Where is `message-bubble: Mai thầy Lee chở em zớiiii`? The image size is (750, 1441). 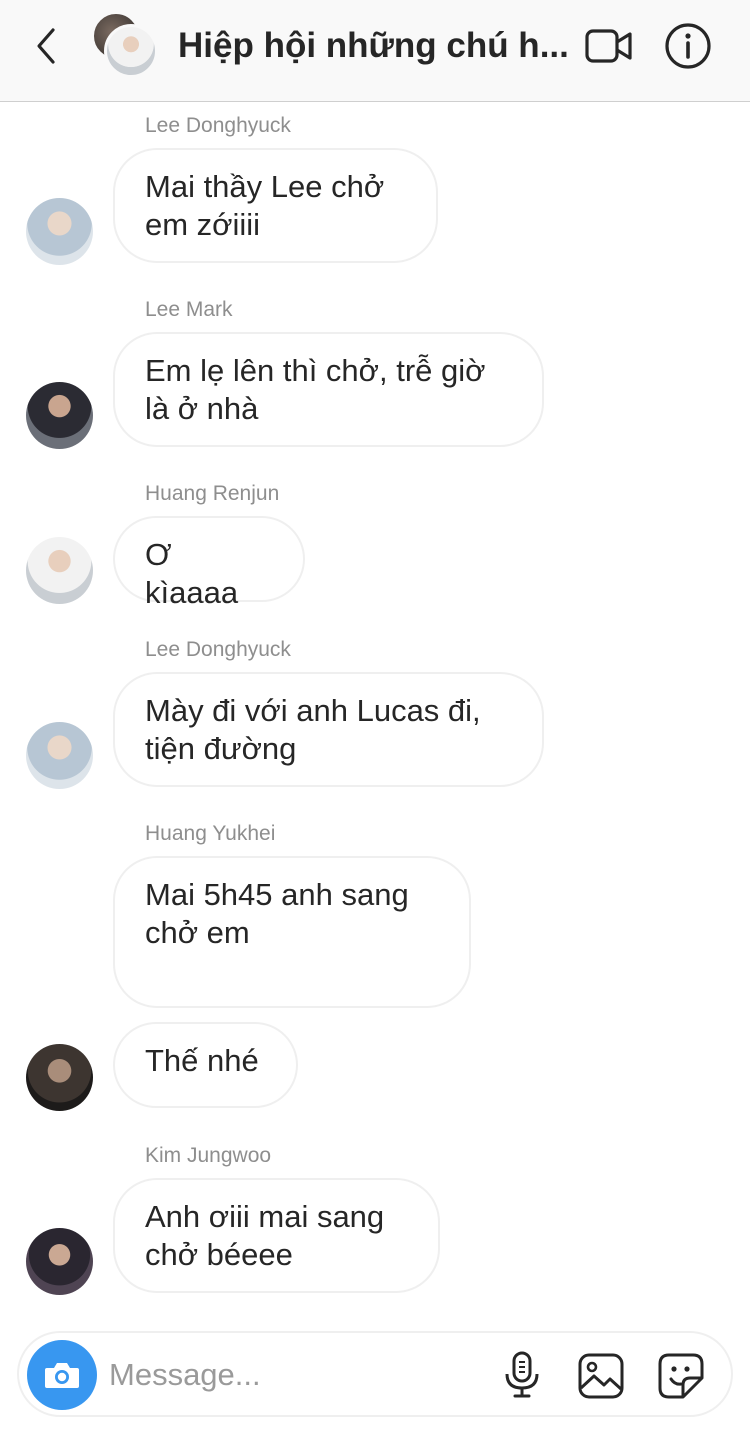
message-bubble: Mai thầy Lee chở em zớiiii is located at coordinates (275, 205).